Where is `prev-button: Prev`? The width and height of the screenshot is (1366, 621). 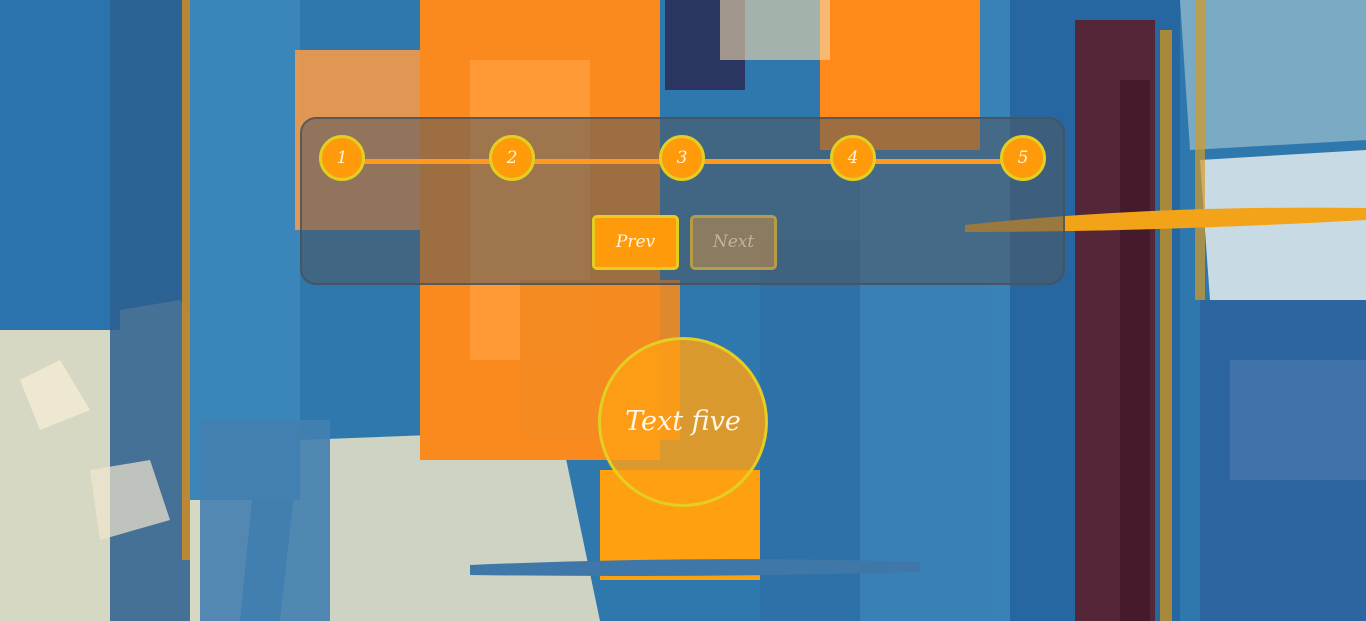 prev-button: Prev is located at coordinates (635, 242).